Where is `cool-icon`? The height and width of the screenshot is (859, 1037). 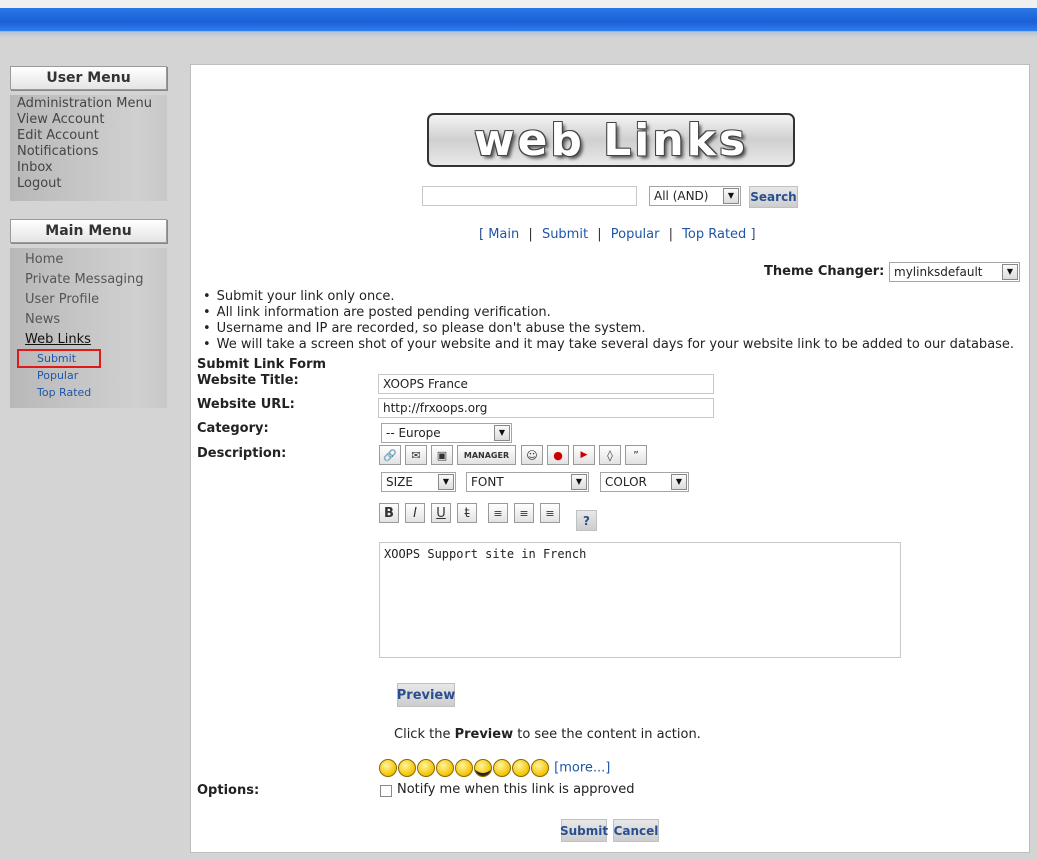 cool-icon is located at coordinates (483, 768).